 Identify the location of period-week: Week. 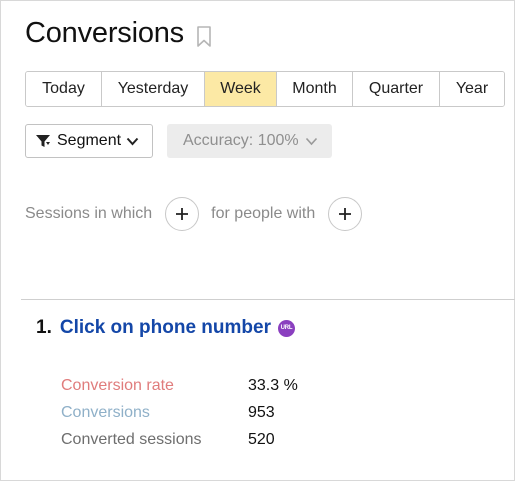
(241, 89).